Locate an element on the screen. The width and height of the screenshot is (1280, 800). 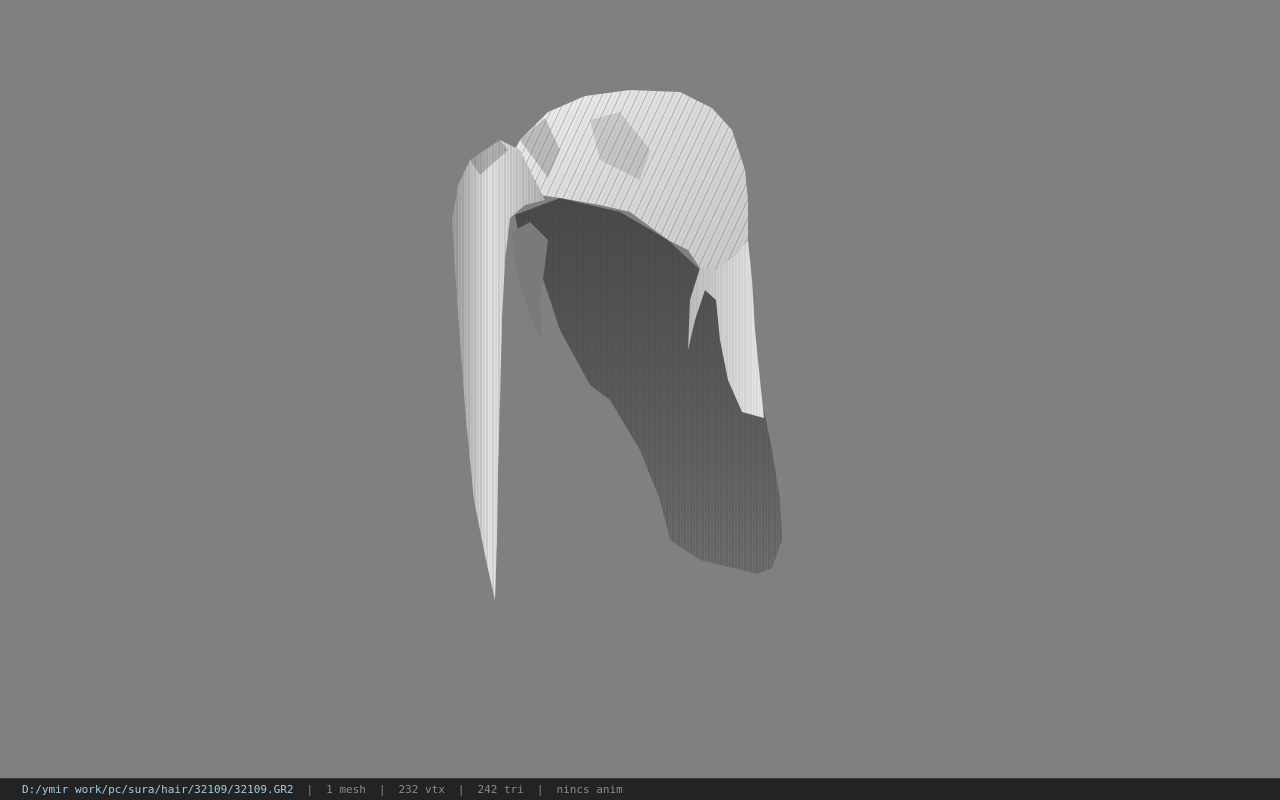
inner-flap-mesh is located at coordinates (530, 282).